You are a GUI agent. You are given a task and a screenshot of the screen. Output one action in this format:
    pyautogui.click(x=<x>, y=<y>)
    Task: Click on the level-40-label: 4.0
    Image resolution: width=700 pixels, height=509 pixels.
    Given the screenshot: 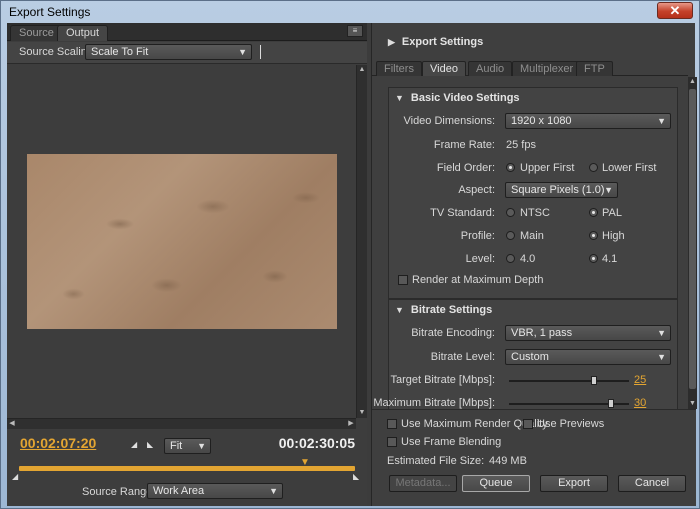 What is the action you would take?
    pyautogui.click(x=527, y=259)
    